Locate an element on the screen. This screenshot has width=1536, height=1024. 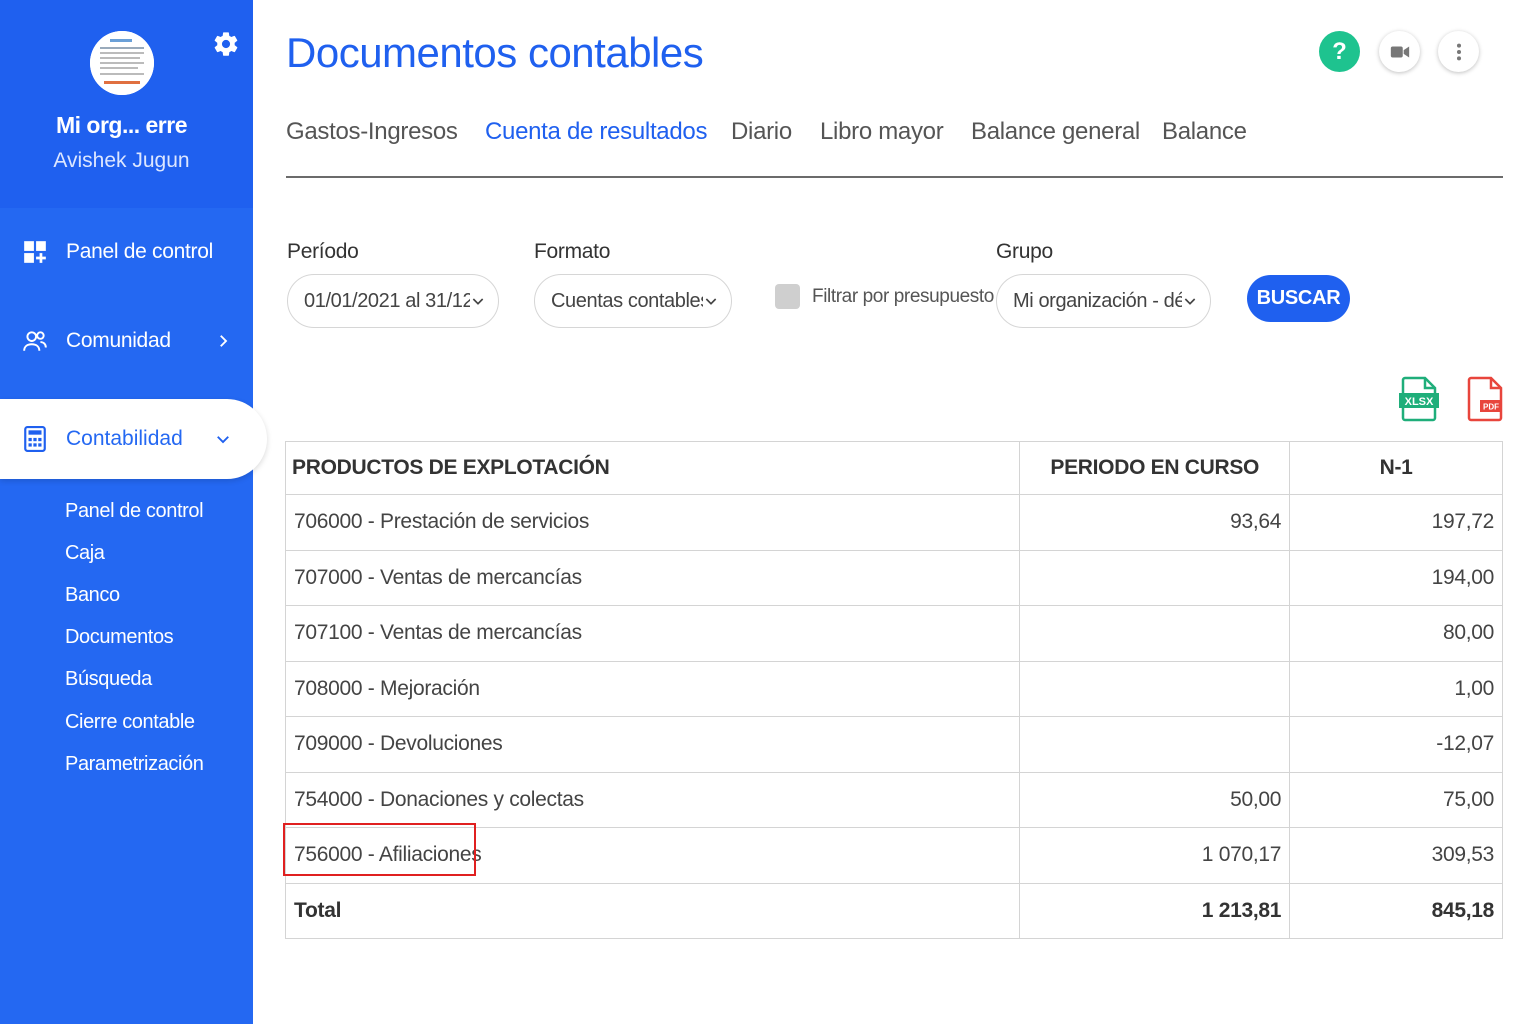
help-button: ? is located at coordinates (1339, 51).